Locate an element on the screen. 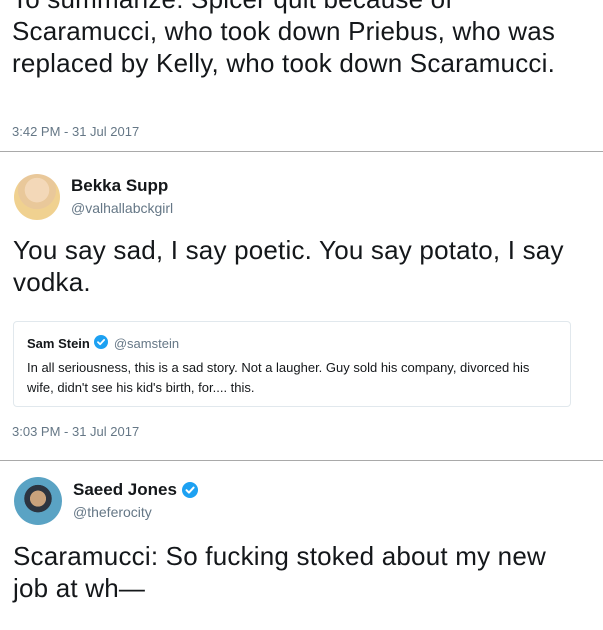 The height and width of the screenshot is (630, 603). quoted-author-handle: @samstein is located at coordinates (146, 343).